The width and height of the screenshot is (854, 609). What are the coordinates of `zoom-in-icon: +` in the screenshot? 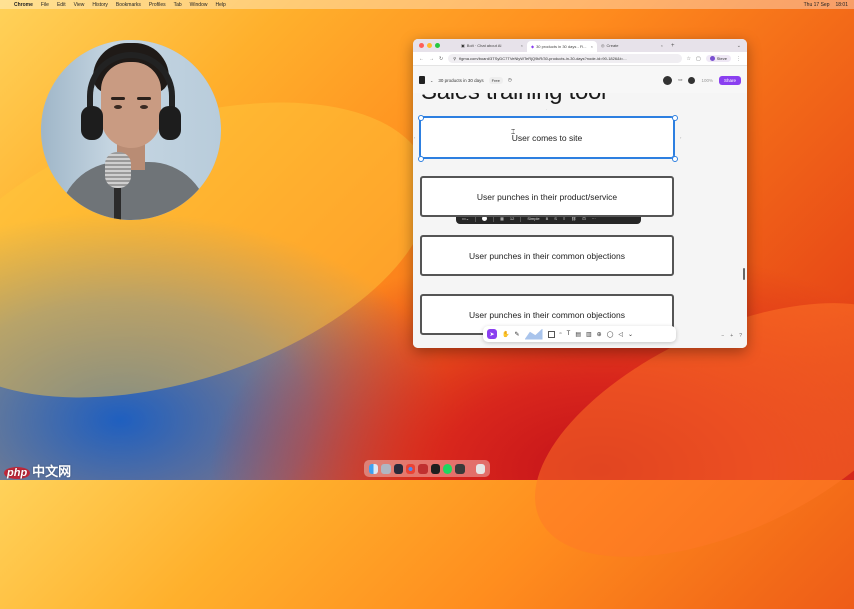 It's located at (731, 336).